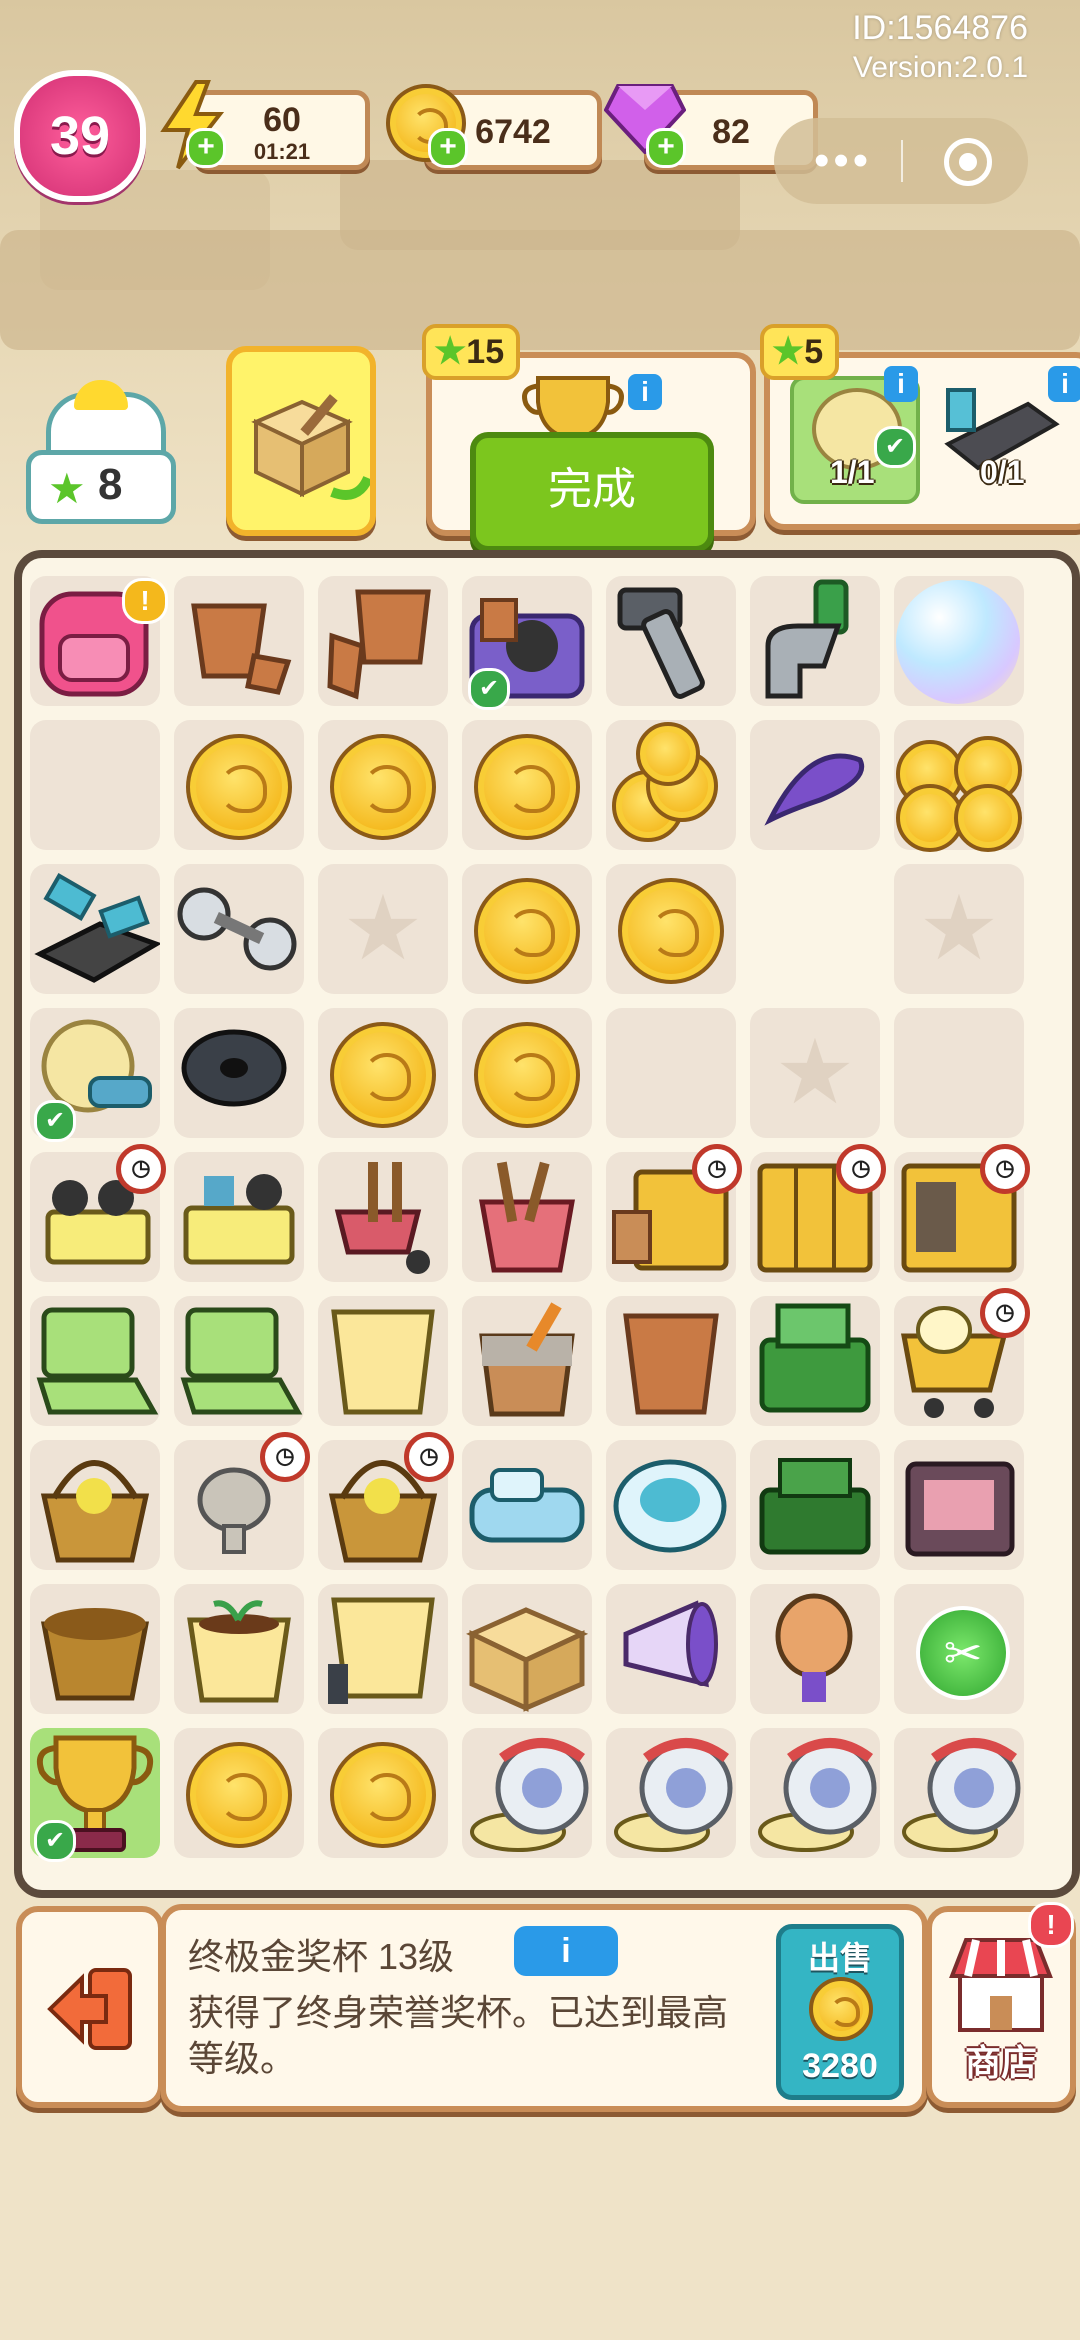 This screenshot has width=1080, height=2340. What do you see at coordinates (645, 392) in the screenshot?
I see `task-info-icon: i` at bounding box center [645, 392].